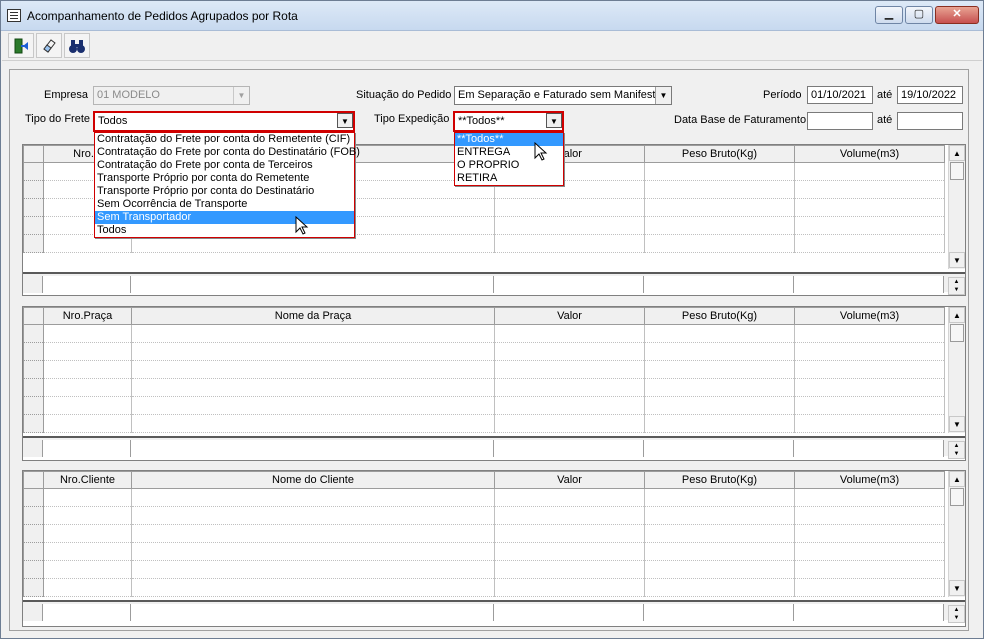  I want to click on tipo-expedicao-label: Tipo Expedição, so click(412, 119).